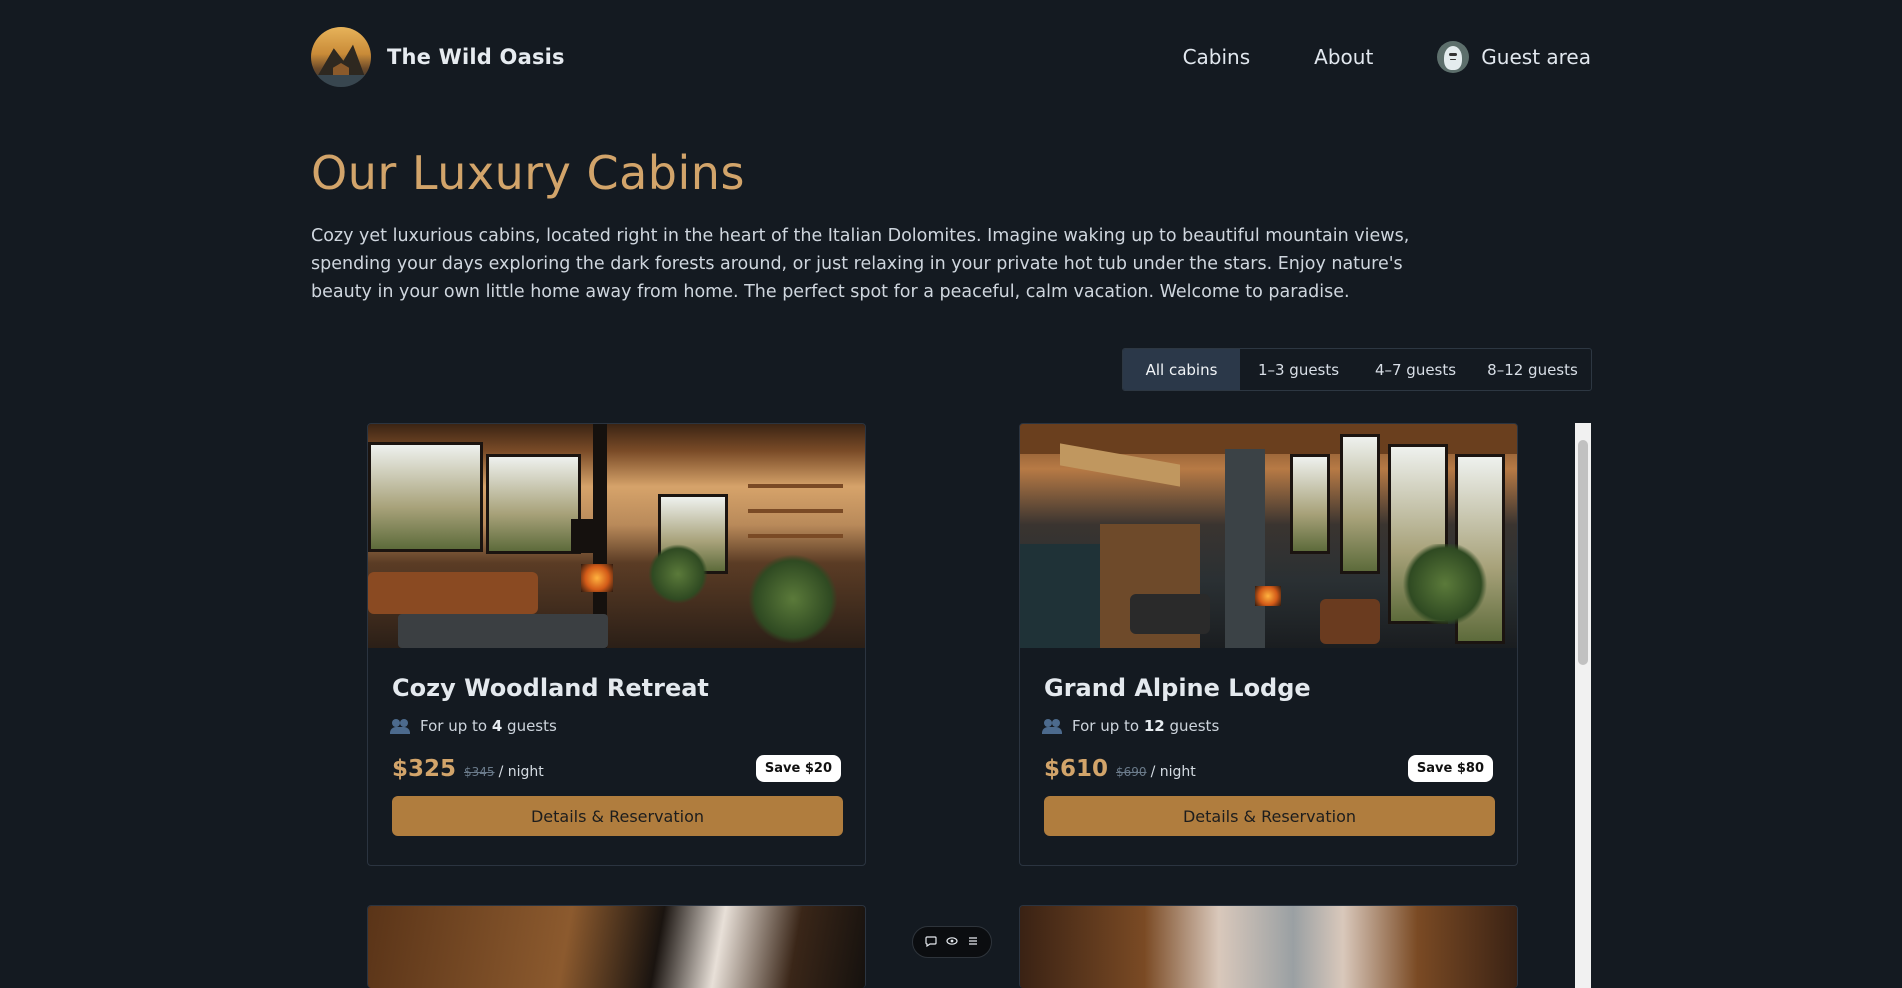 The image size is (1902, 988). Describe the element at coordinates (798, 768) in the screenshot. I see `discount-badge: Save $20` at that location.